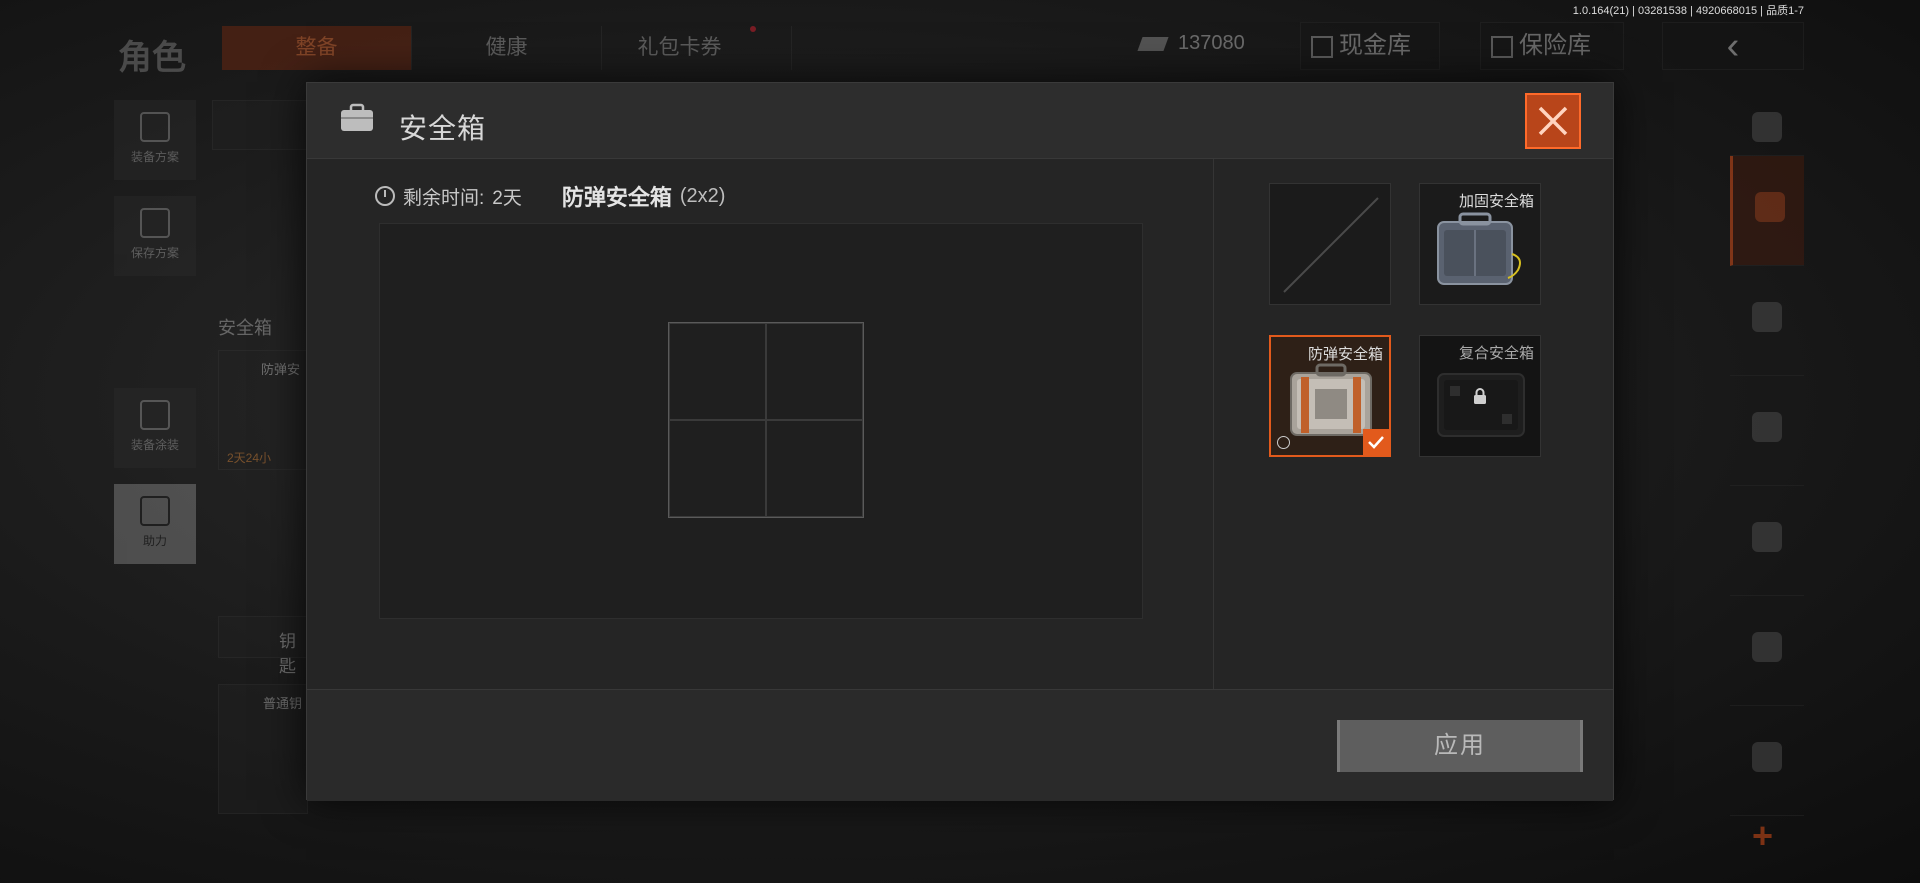 Image resolution: width=1920 pixels, height=883 pixels. Describe the element at coordinates (960, 121) in the screenshot. I see `dialog-header: 安全箱` at that location.